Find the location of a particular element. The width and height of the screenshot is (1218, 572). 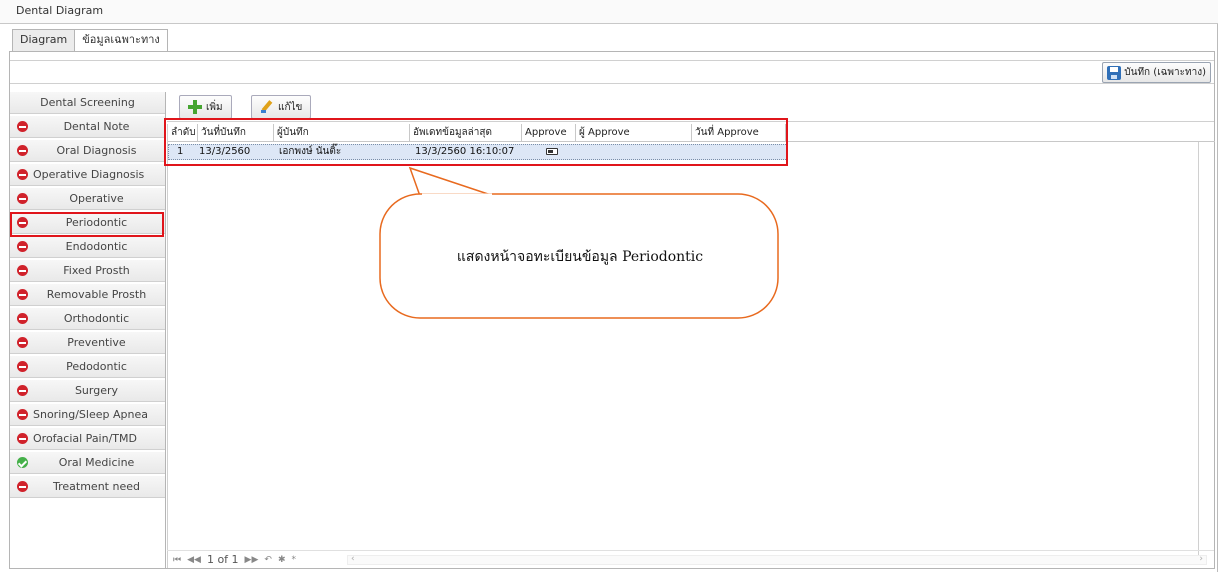

scroll-right-icon: › is located at coordinates (1201, 559).